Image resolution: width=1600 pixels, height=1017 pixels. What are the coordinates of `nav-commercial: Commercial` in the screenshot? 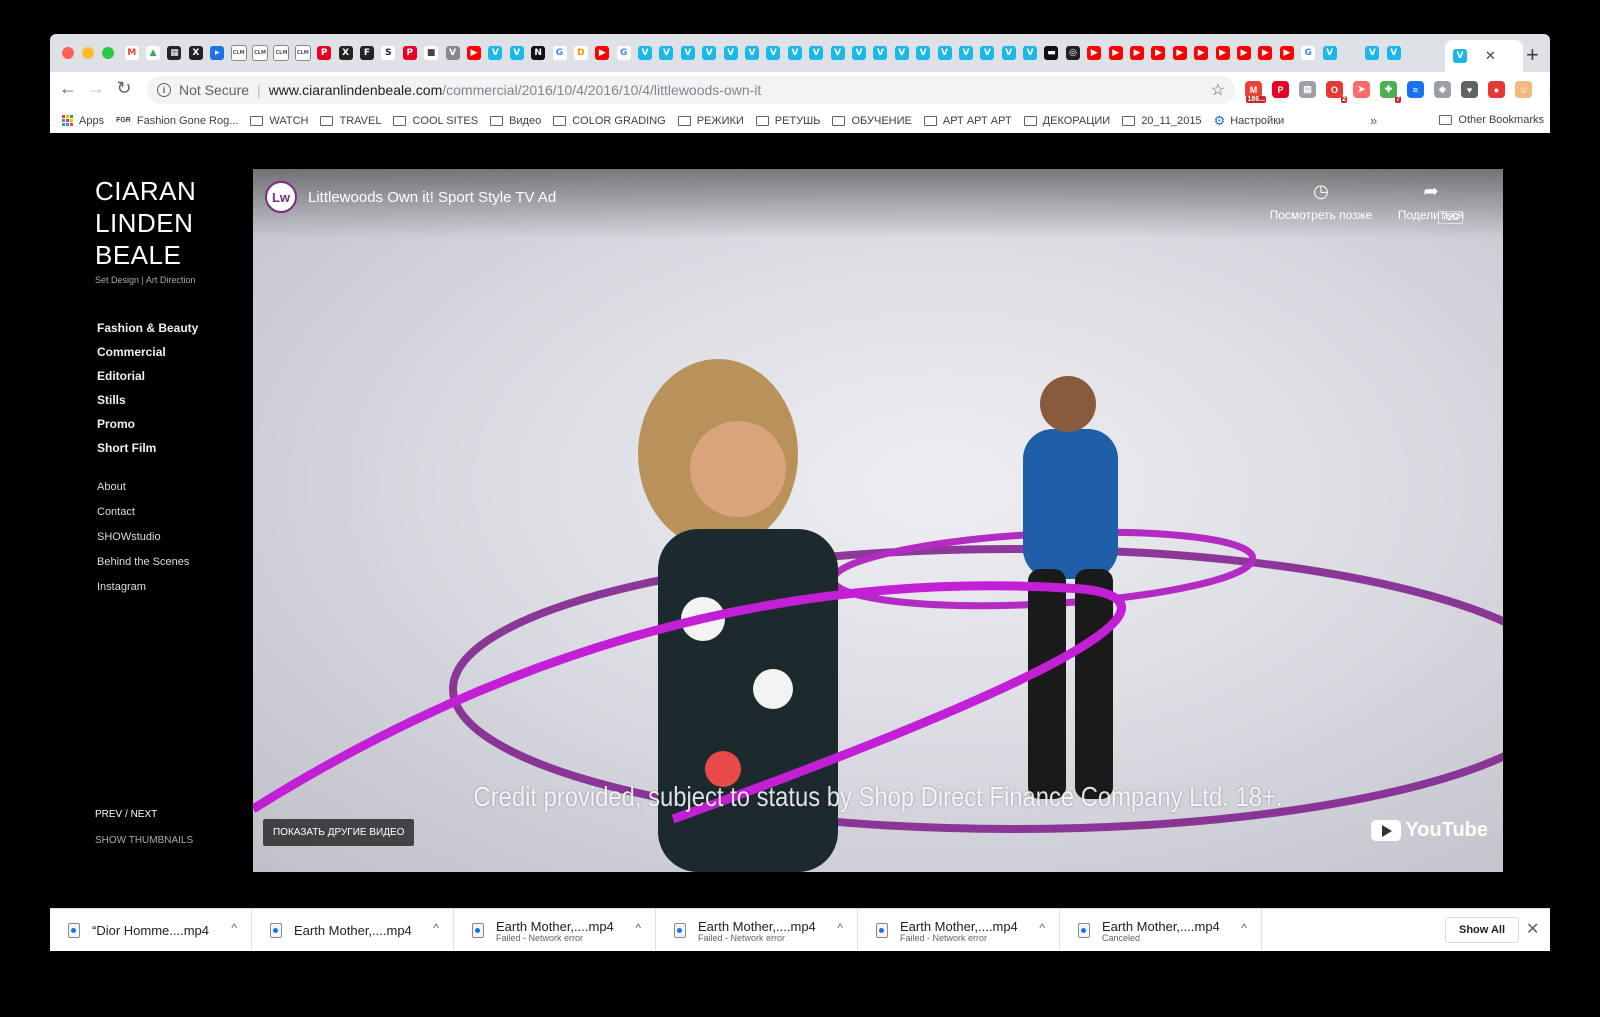 It's located at (147, 352).